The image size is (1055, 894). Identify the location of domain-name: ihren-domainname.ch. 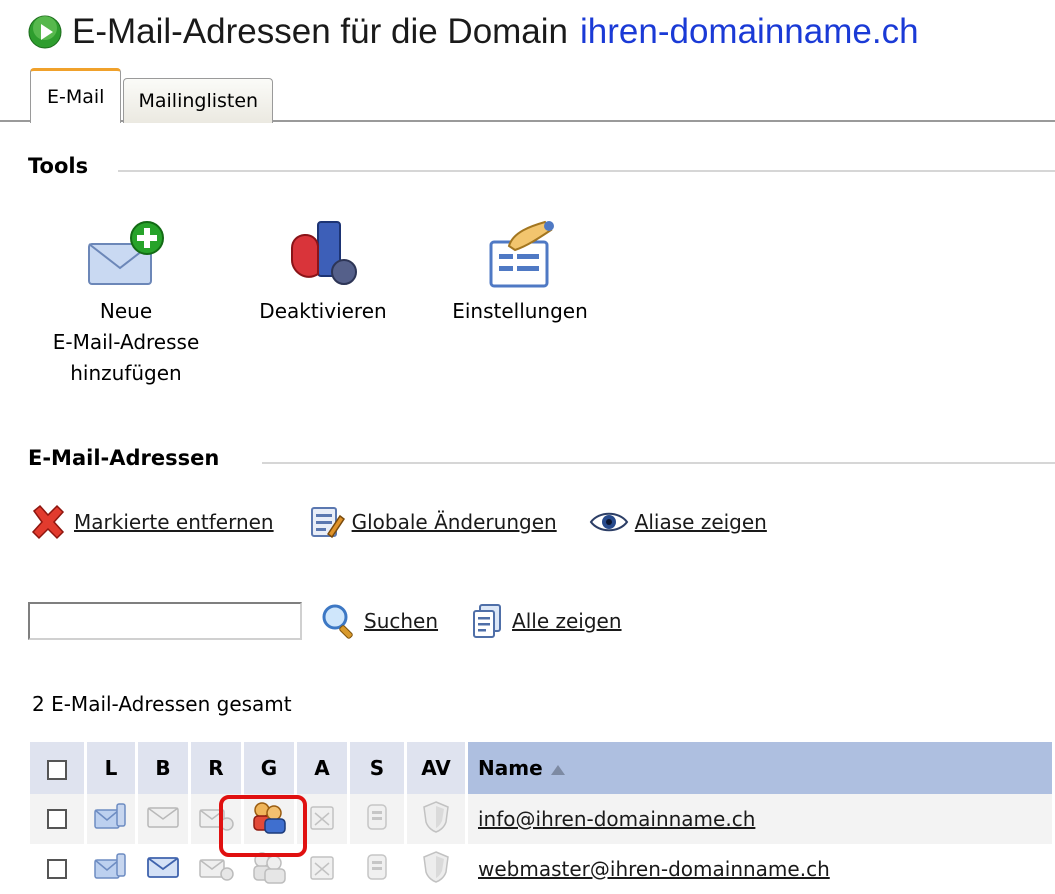
(749, 31).